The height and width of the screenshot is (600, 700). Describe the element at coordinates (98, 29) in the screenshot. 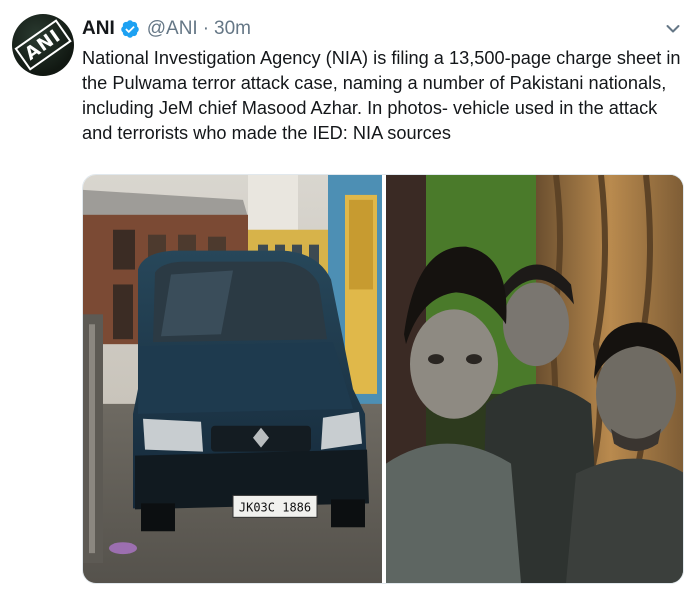

I see `author-name: ANI` at that location.